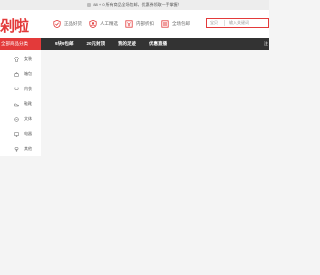 The image size is (320, 275). I want to click on search-scope-select: 宝贝, so click(216, 23).